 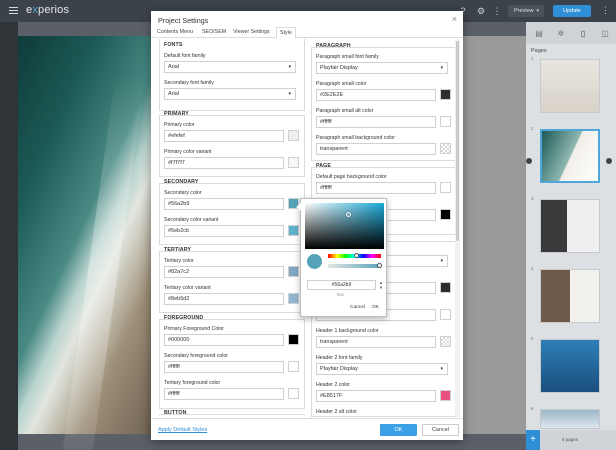 I want to click on para-small-color-label: Paragraph small color, so click(x=341, y=84).